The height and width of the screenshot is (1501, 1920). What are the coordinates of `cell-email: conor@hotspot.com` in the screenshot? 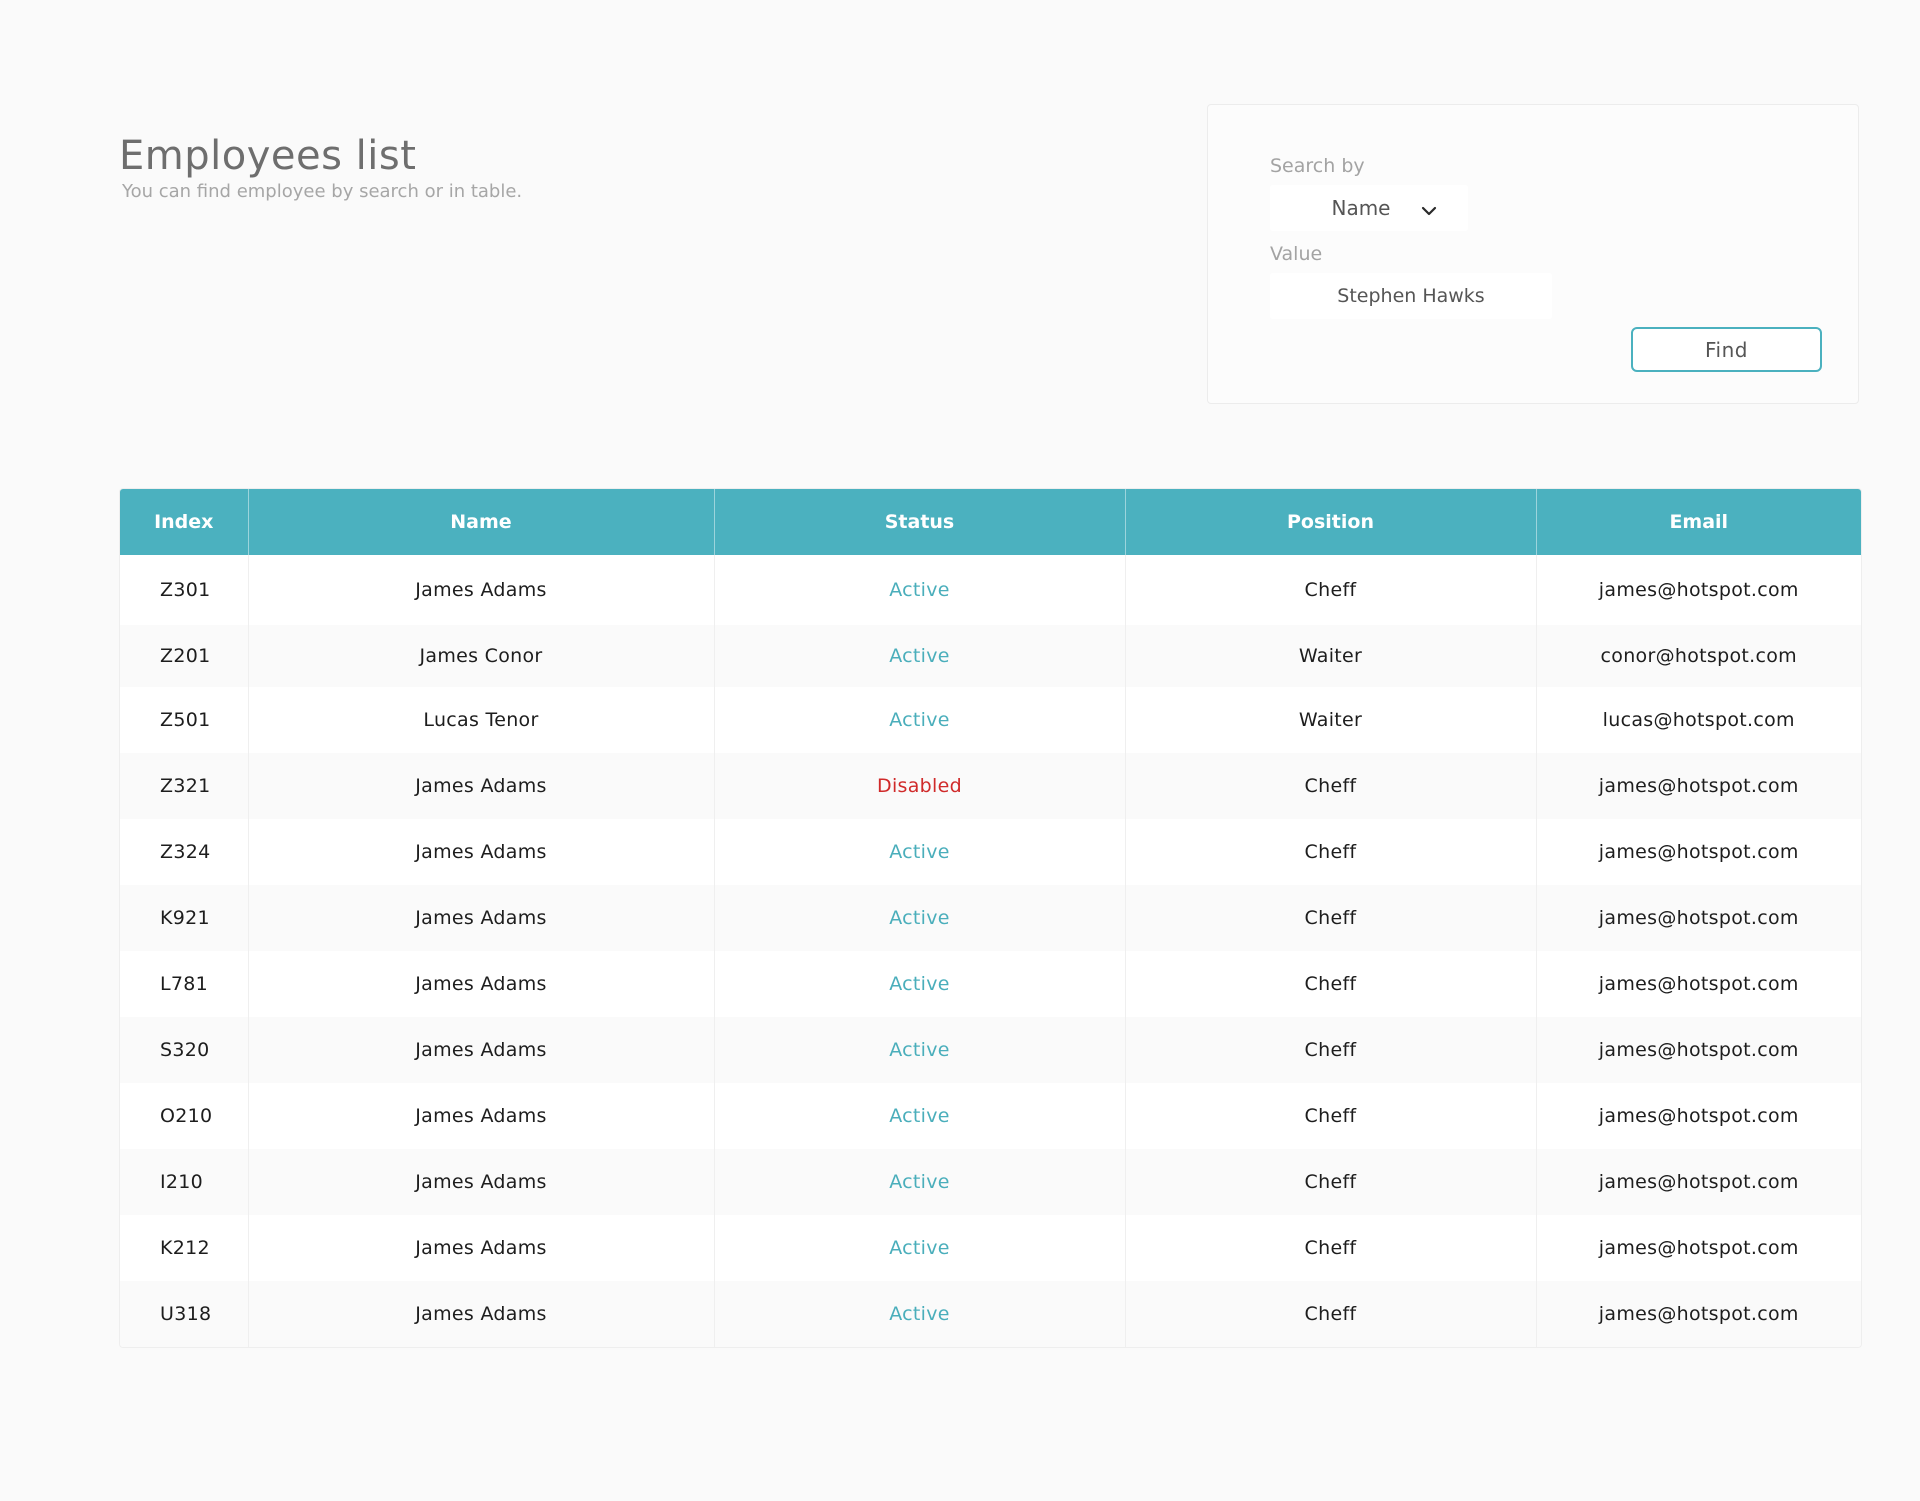 It's located at (1698, 656).